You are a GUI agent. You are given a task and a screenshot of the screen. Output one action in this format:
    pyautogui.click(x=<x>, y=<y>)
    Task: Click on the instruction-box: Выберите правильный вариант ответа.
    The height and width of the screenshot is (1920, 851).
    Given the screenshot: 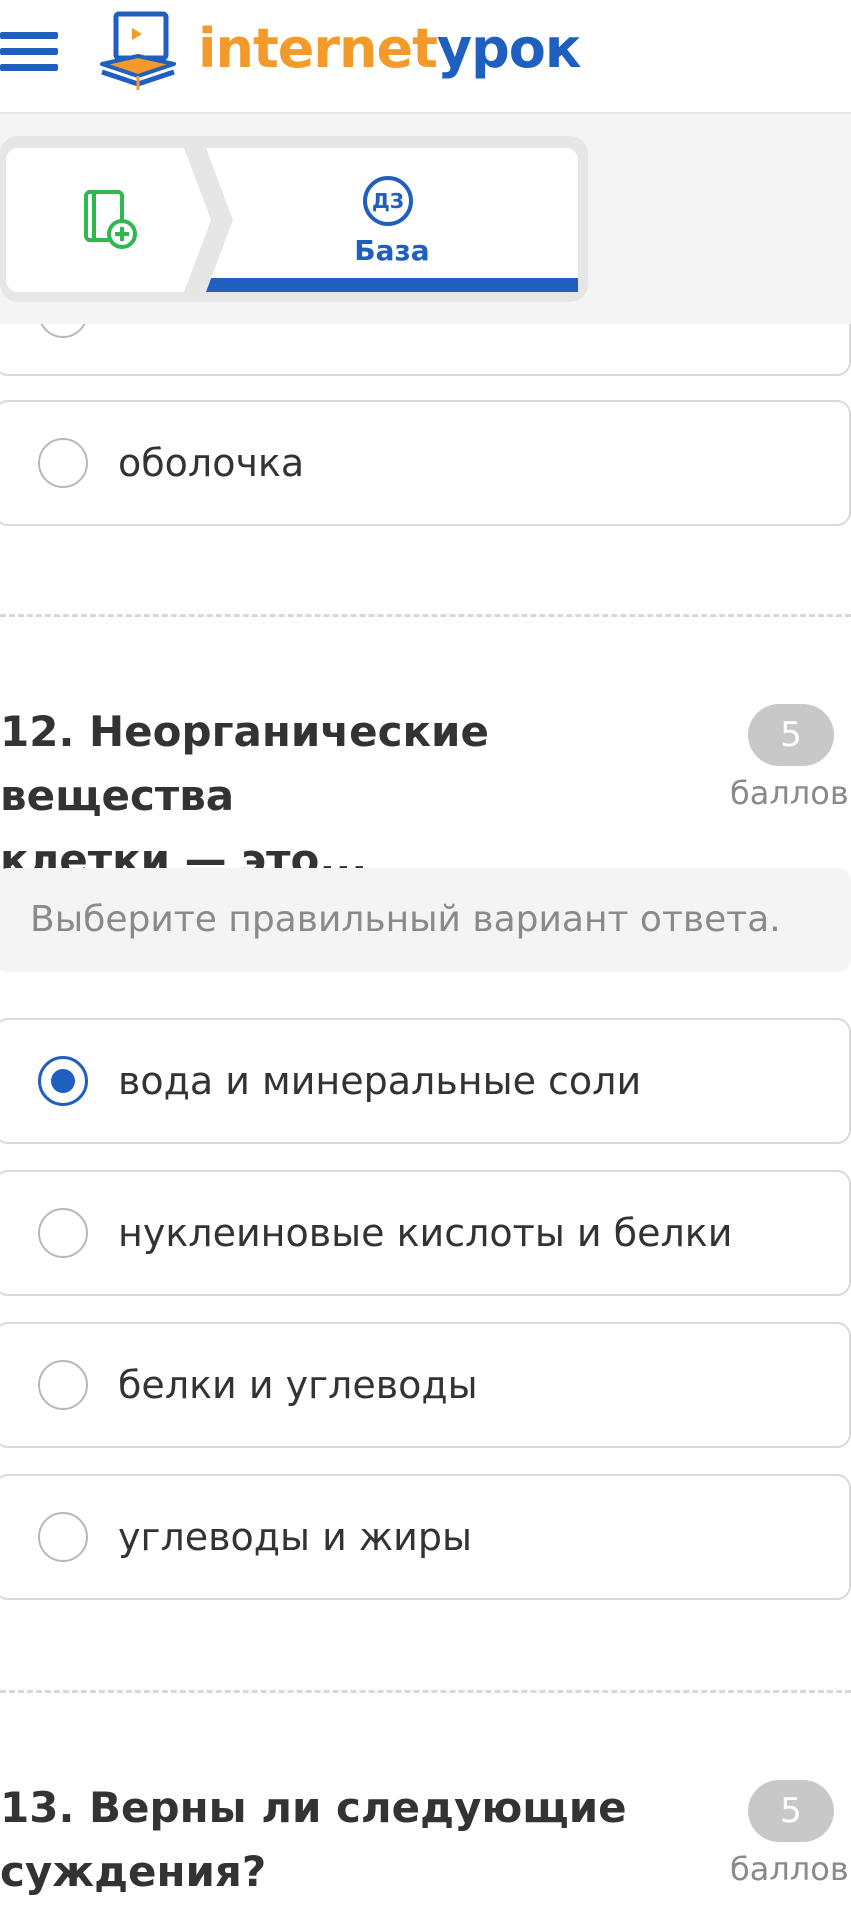 What is the action you would take?
    pyautogui.click(x=425, y=920)
    